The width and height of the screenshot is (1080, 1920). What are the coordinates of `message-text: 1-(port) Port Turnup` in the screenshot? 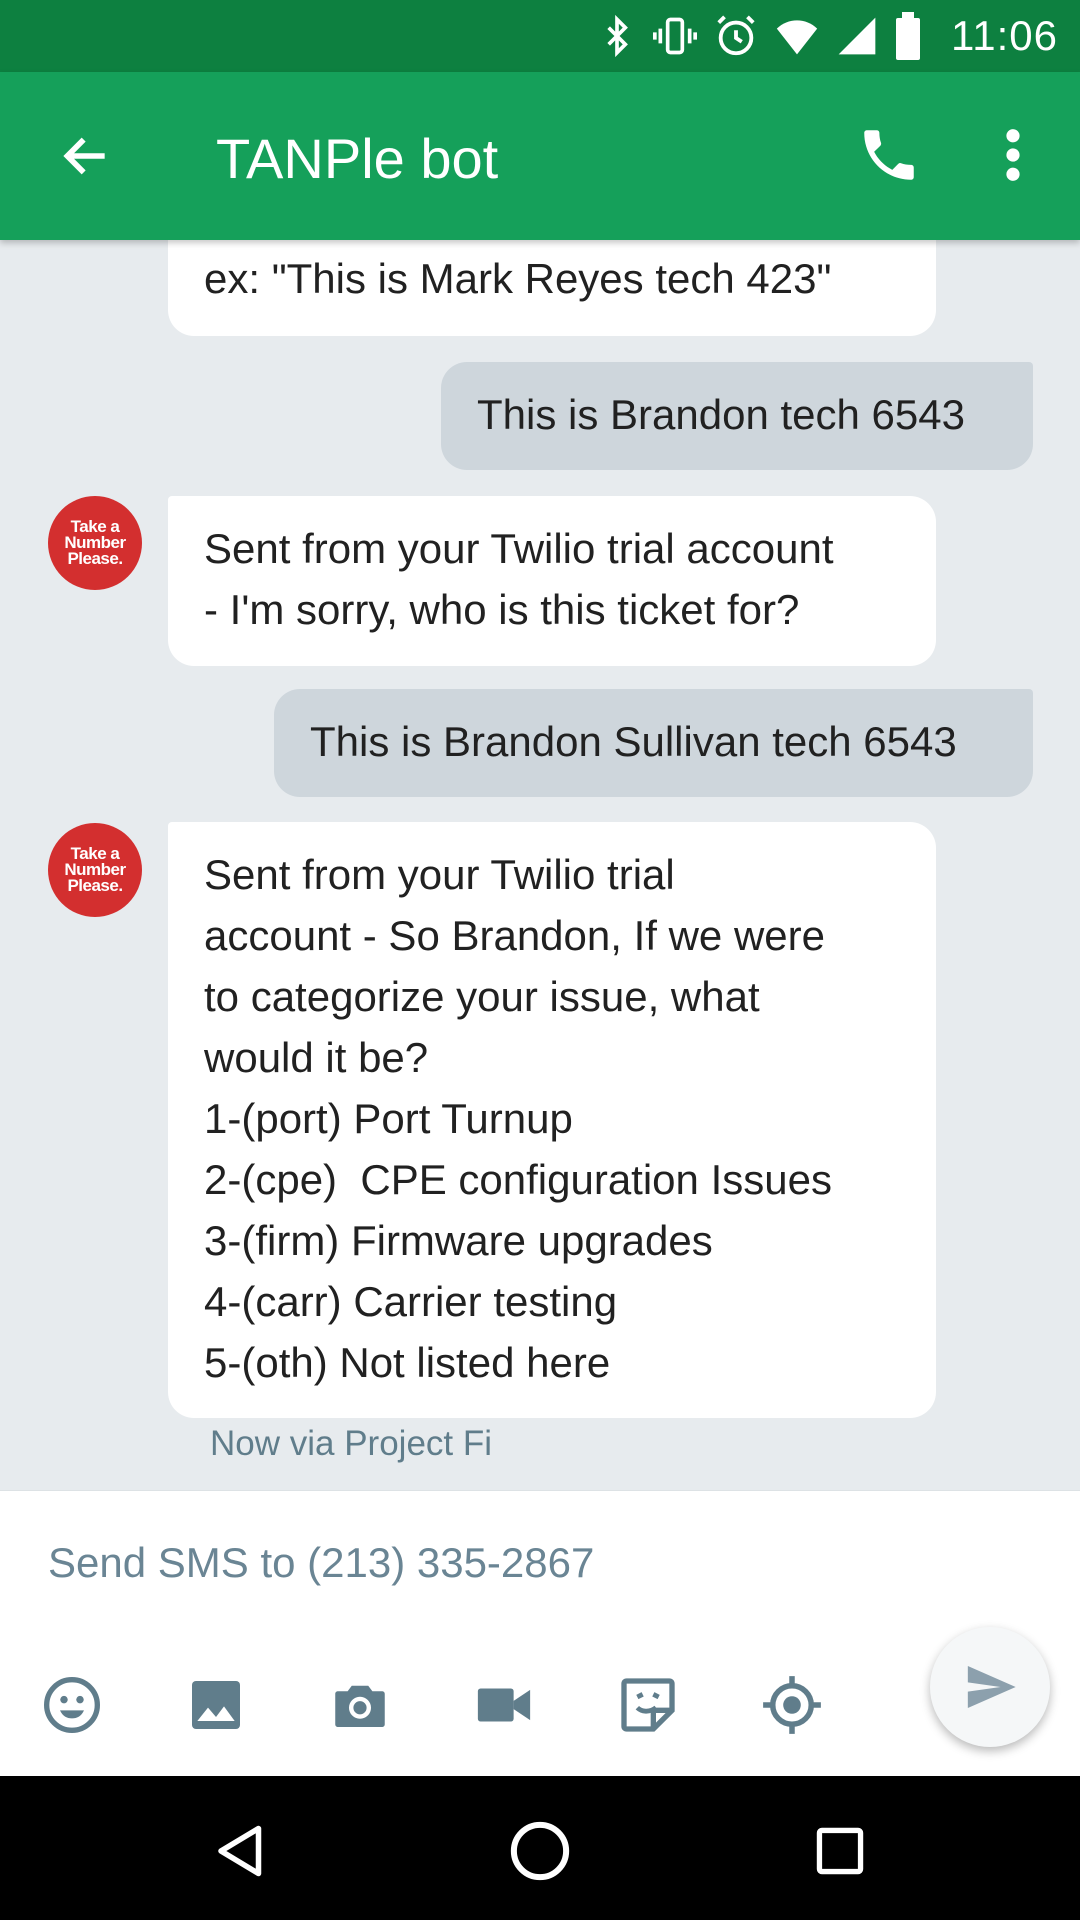 It's located at (388, 1118).